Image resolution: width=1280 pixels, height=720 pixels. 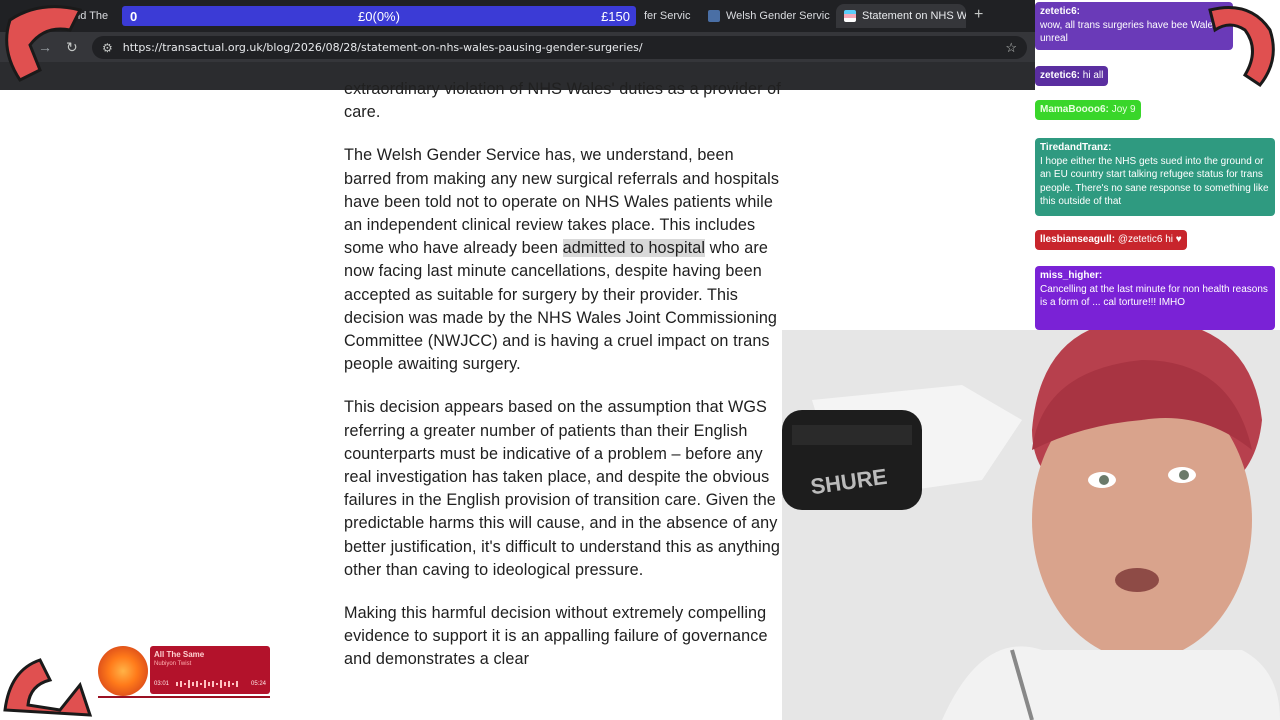 What do you see at coordinates (1011, 48) in the screenshot?
I see `bookmark-star-icon: ☆` at bounding box center [1011, 48].